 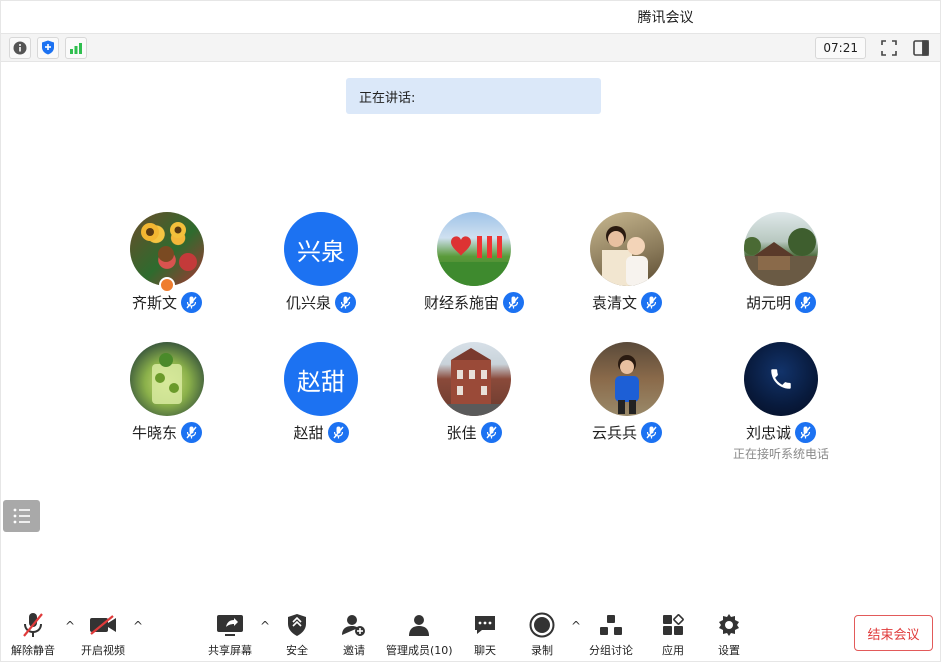 What do you see at coordinates (230, 625) in the screenshot?
I see `share-screen-icon` at bounding box center [230, 625].